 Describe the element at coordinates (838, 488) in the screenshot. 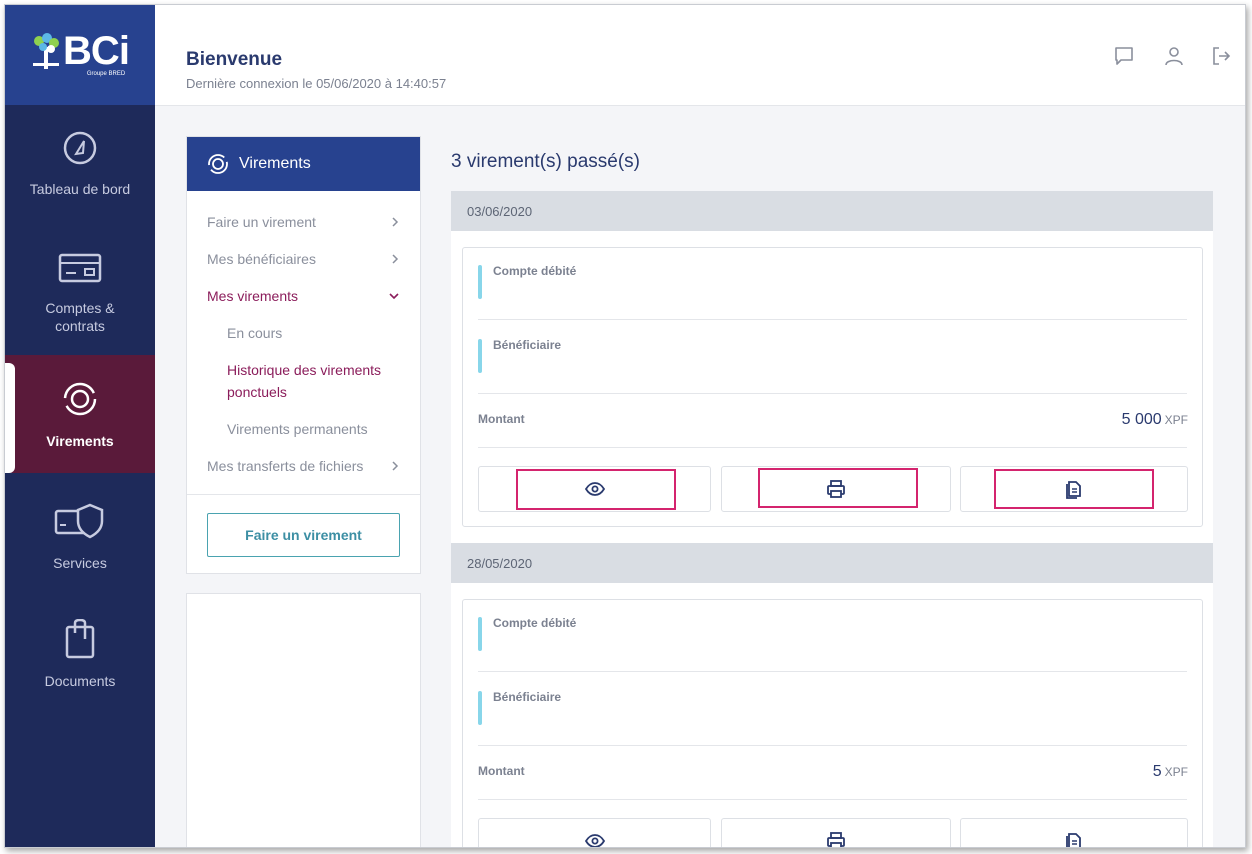

I see `highlight-print` at that location.